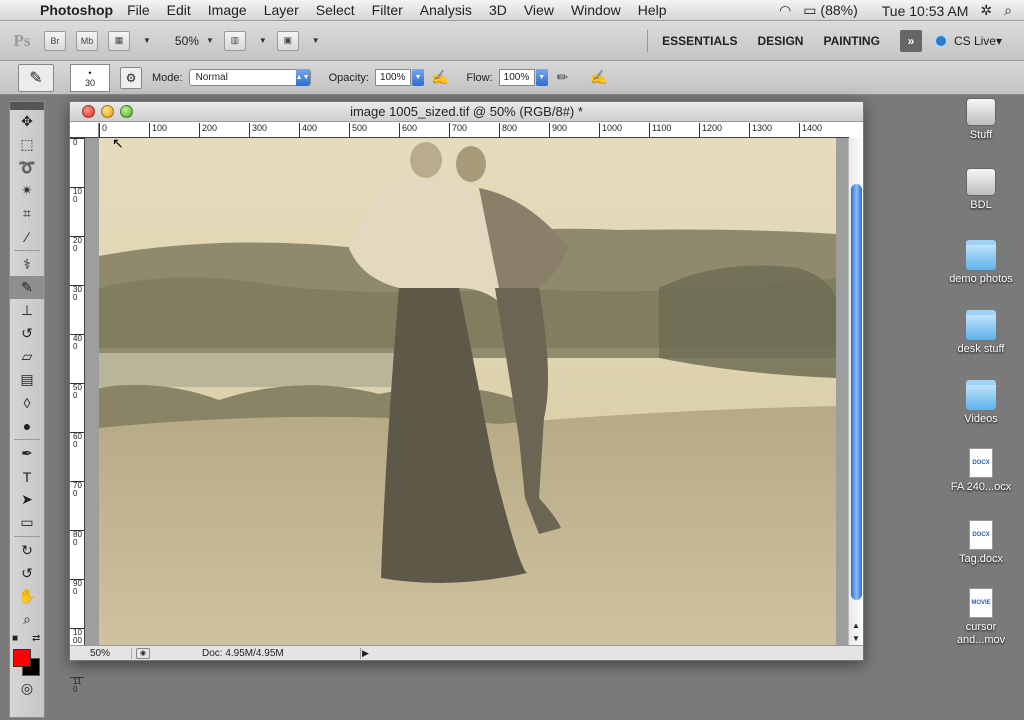 The height and width of the screenshot is (720, 1024). What do you see at coordinates (446, 10) in the screenshot?
I see `menu-analysis: Analysis` at bounding box center [446, 10].